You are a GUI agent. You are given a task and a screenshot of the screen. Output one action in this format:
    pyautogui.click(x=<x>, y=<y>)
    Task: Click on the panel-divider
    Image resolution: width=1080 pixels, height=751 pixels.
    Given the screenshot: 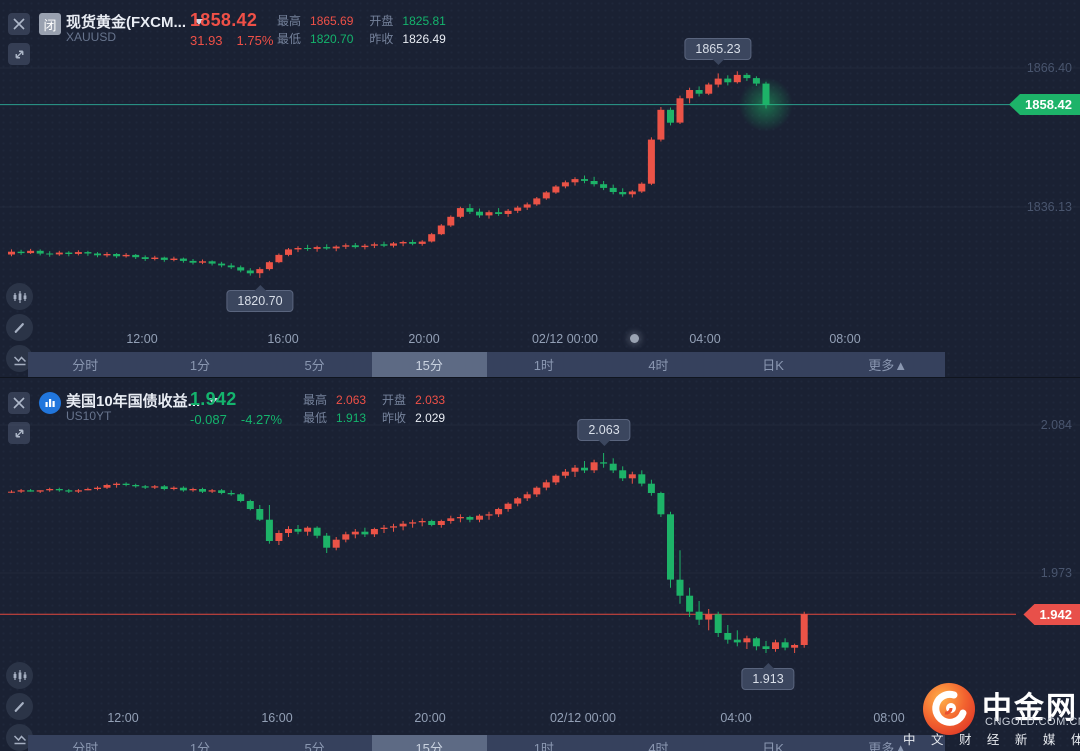 What is the action you would take?
    pyautogui.click(x=540, y=377)
    